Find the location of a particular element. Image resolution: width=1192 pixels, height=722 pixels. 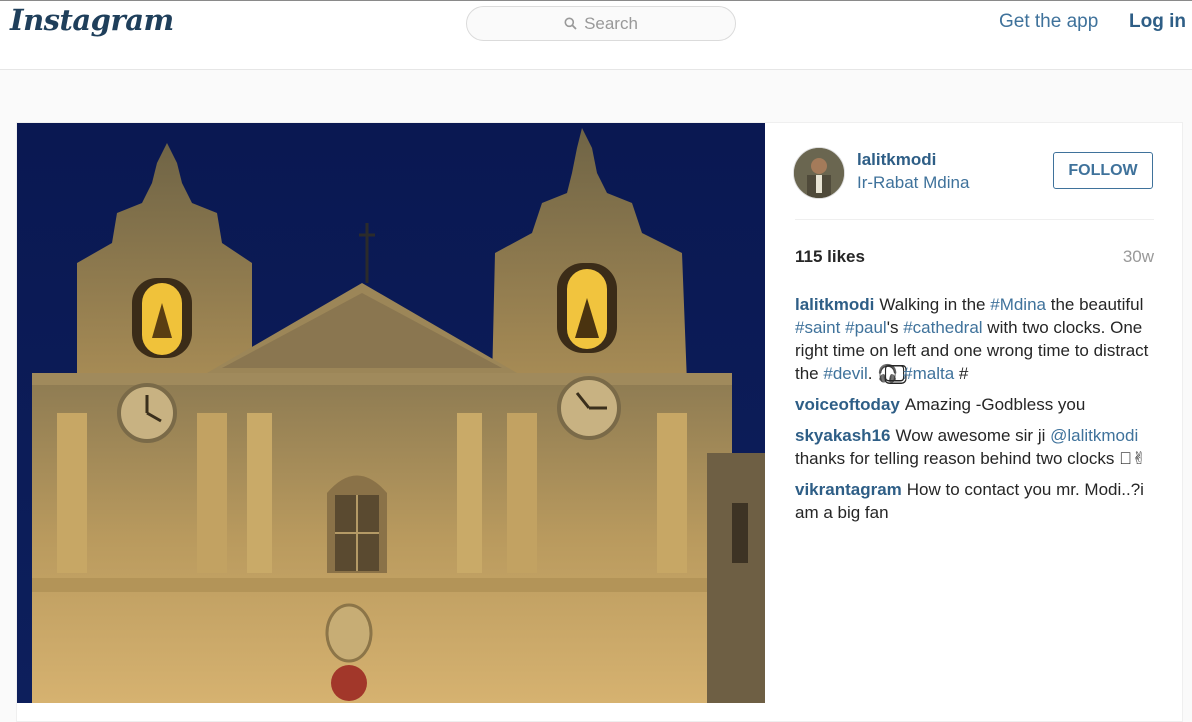

comment-item: voiceoftoday Amazing -Godbless you is located at coordinates (976, 404).